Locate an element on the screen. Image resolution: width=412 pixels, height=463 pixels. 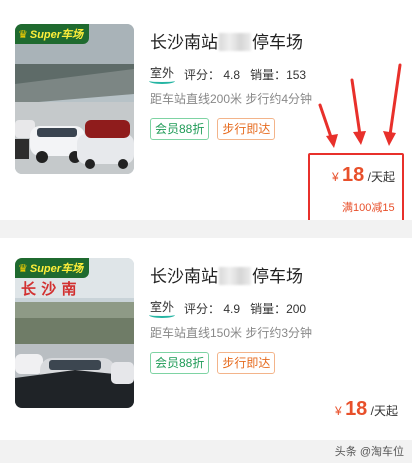
rating: 评分： 4.9 is located at coordinates (212, 308).